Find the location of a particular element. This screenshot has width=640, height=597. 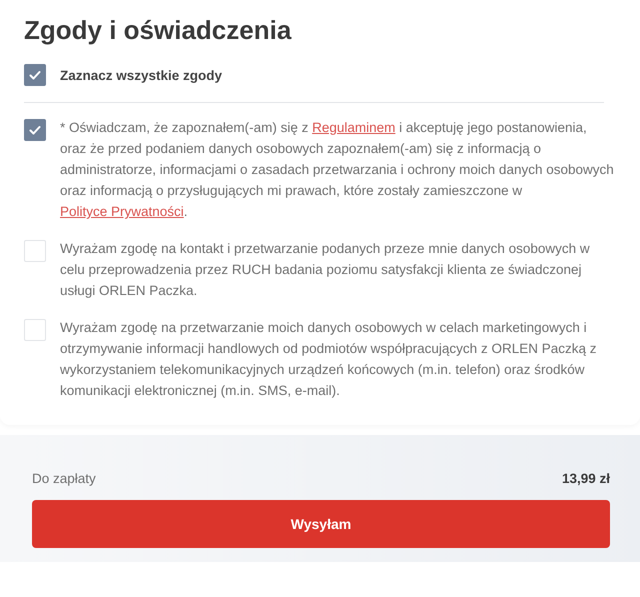

checkbox-label: Zaznacz wszystkie zgody is located at coordinates (141, 75).